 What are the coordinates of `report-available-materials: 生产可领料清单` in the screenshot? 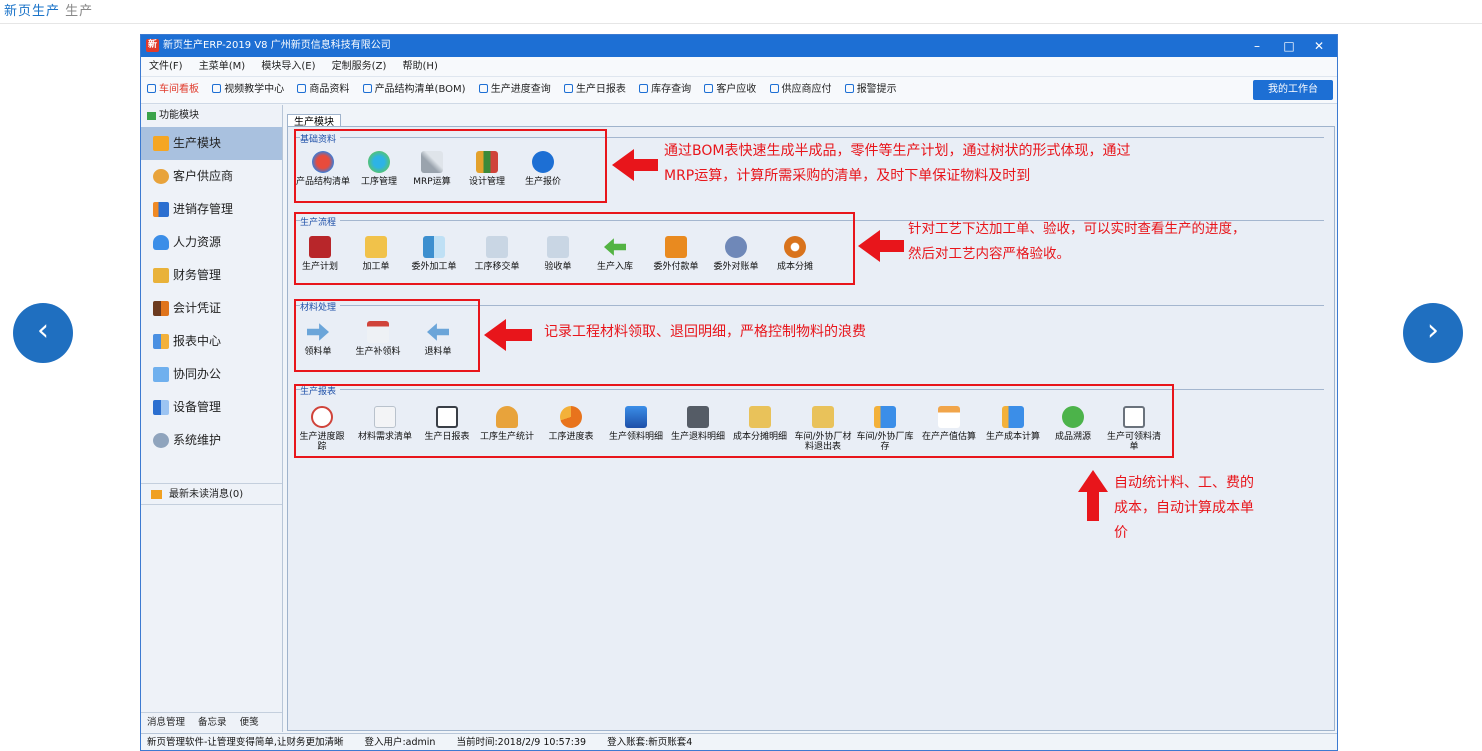 It's located at (1134, 429).